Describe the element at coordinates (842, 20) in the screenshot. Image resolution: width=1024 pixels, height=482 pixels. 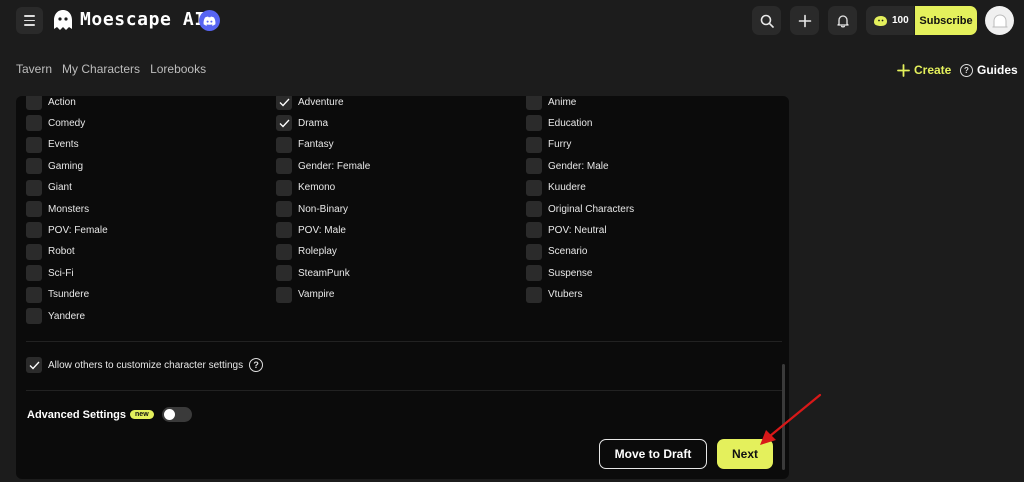
I see `notifications-button` at that location.